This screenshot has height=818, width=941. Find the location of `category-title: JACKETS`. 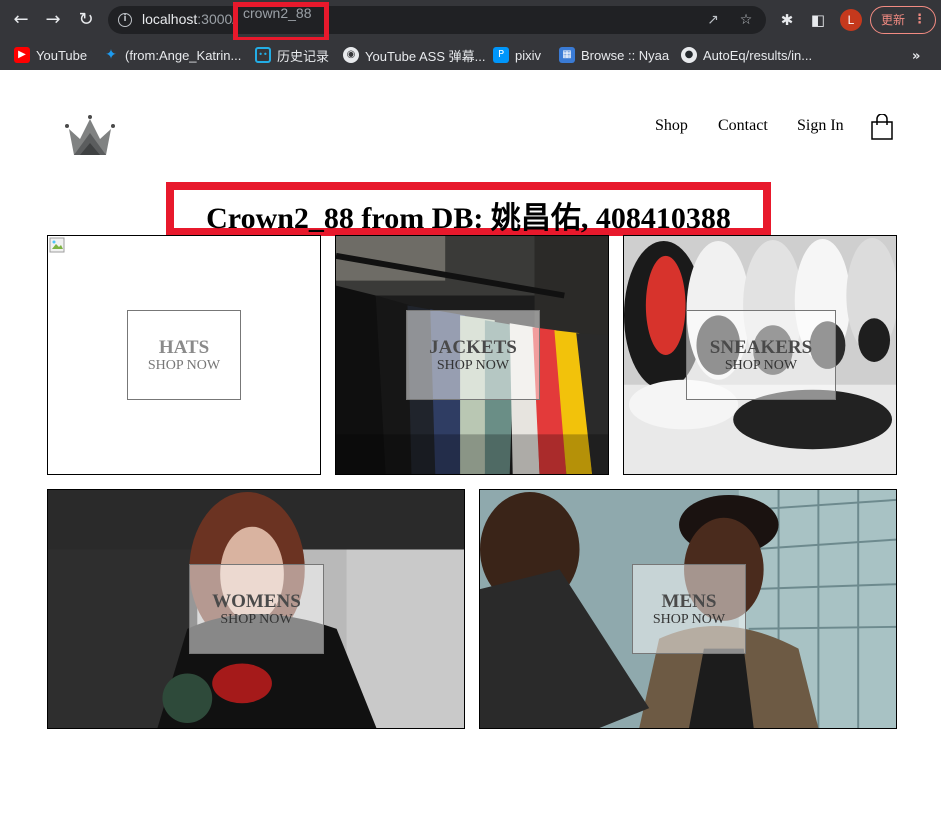

category-title: JACKETS is located at coordinates (473, 347).